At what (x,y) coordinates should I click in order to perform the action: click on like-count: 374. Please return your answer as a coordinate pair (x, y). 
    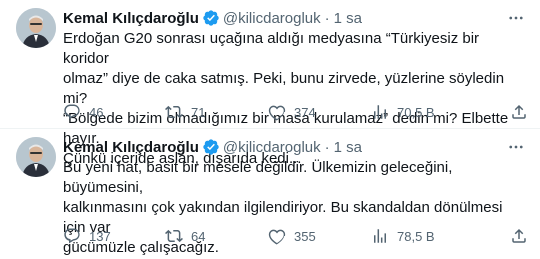
    Looking at the image, I should click on (305, 112).